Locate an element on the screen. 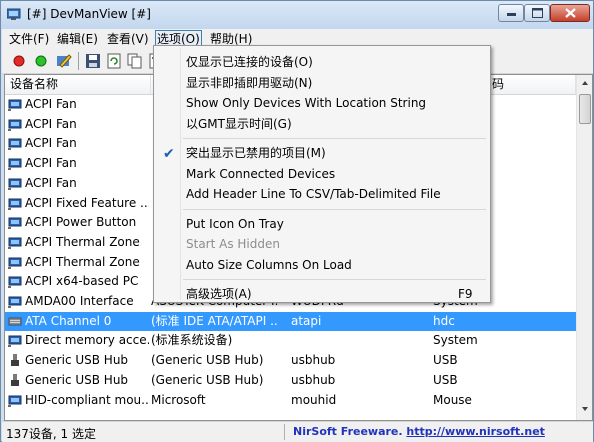 The image size is (594, 442). checkmark-icon: ✔ is located at coordinates (169, 154).